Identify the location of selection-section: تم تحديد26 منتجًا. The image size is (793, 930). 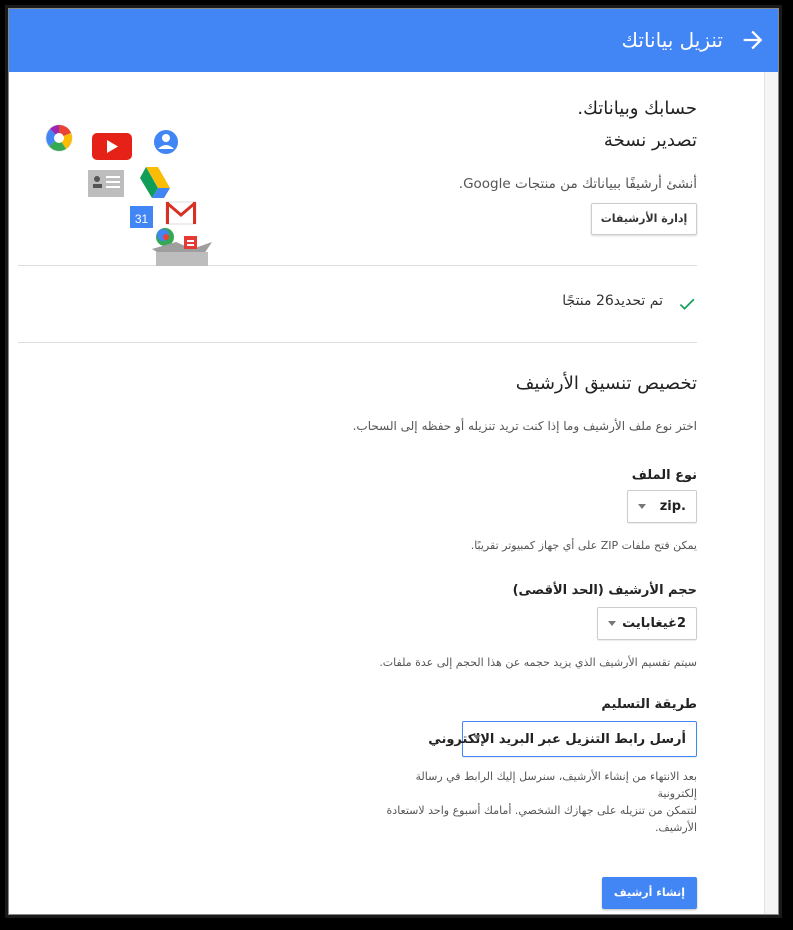
(357, 304).